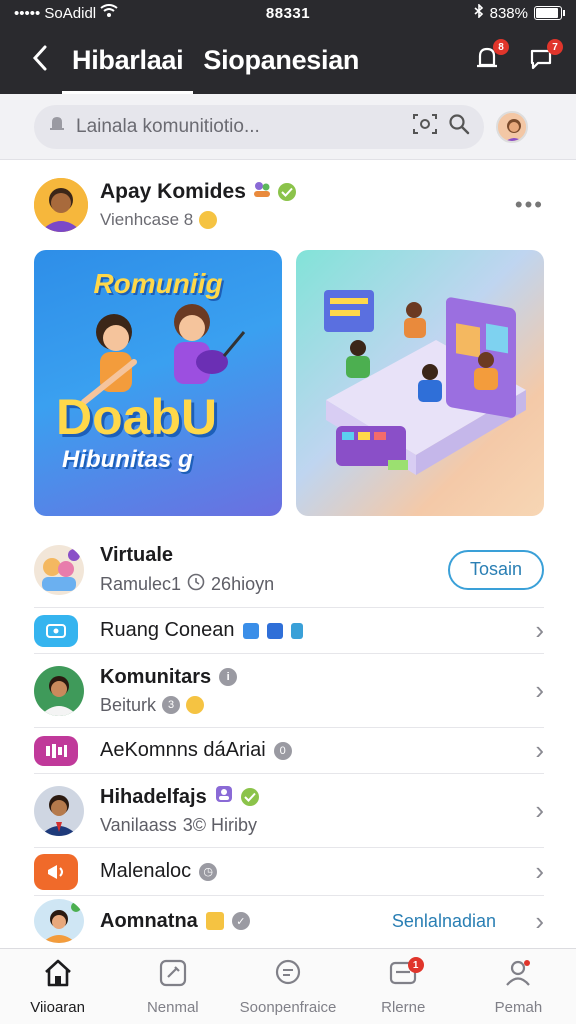 This screenshot has width=576, height=1024. I want to click on post-header: Apay Komides Vienhcase 8 •••, so click(289, 205).